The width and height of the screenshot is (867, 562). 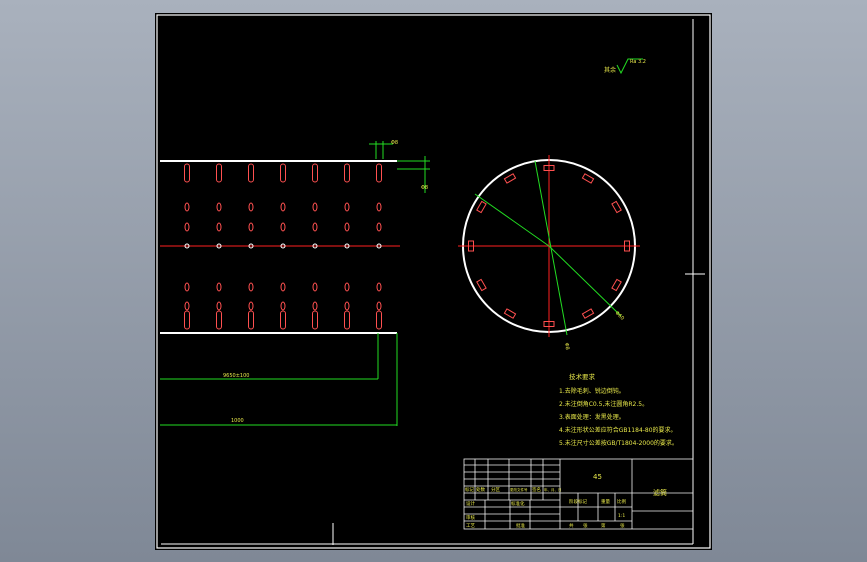 I want to click on tb-header-0: 标记, so click(x=469, y=489).